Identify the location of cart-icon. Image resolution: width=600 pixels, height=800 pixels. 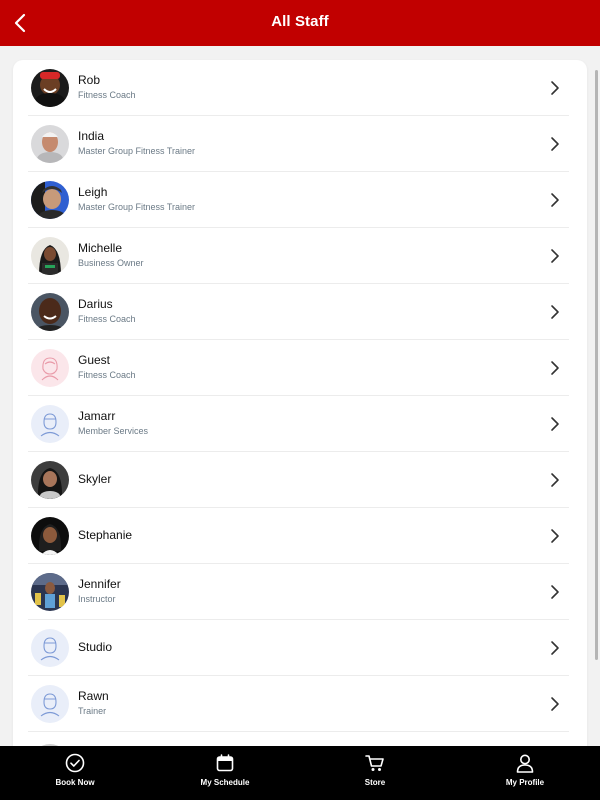
(374, 763).